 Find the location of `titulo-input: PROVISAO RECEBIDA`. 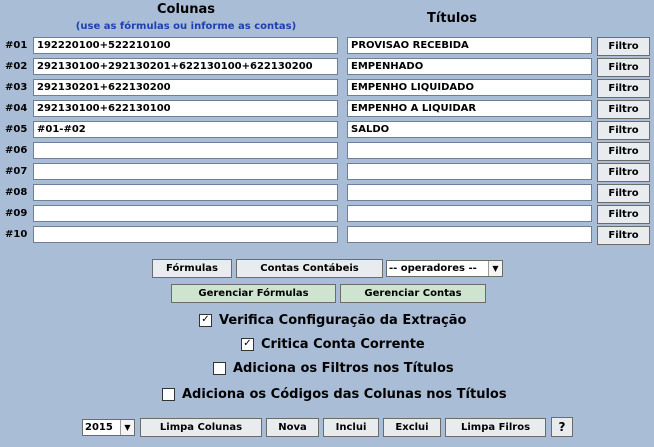

titulo-input: PROVISAO RECEBIDA is located at coordinates (469, 45).